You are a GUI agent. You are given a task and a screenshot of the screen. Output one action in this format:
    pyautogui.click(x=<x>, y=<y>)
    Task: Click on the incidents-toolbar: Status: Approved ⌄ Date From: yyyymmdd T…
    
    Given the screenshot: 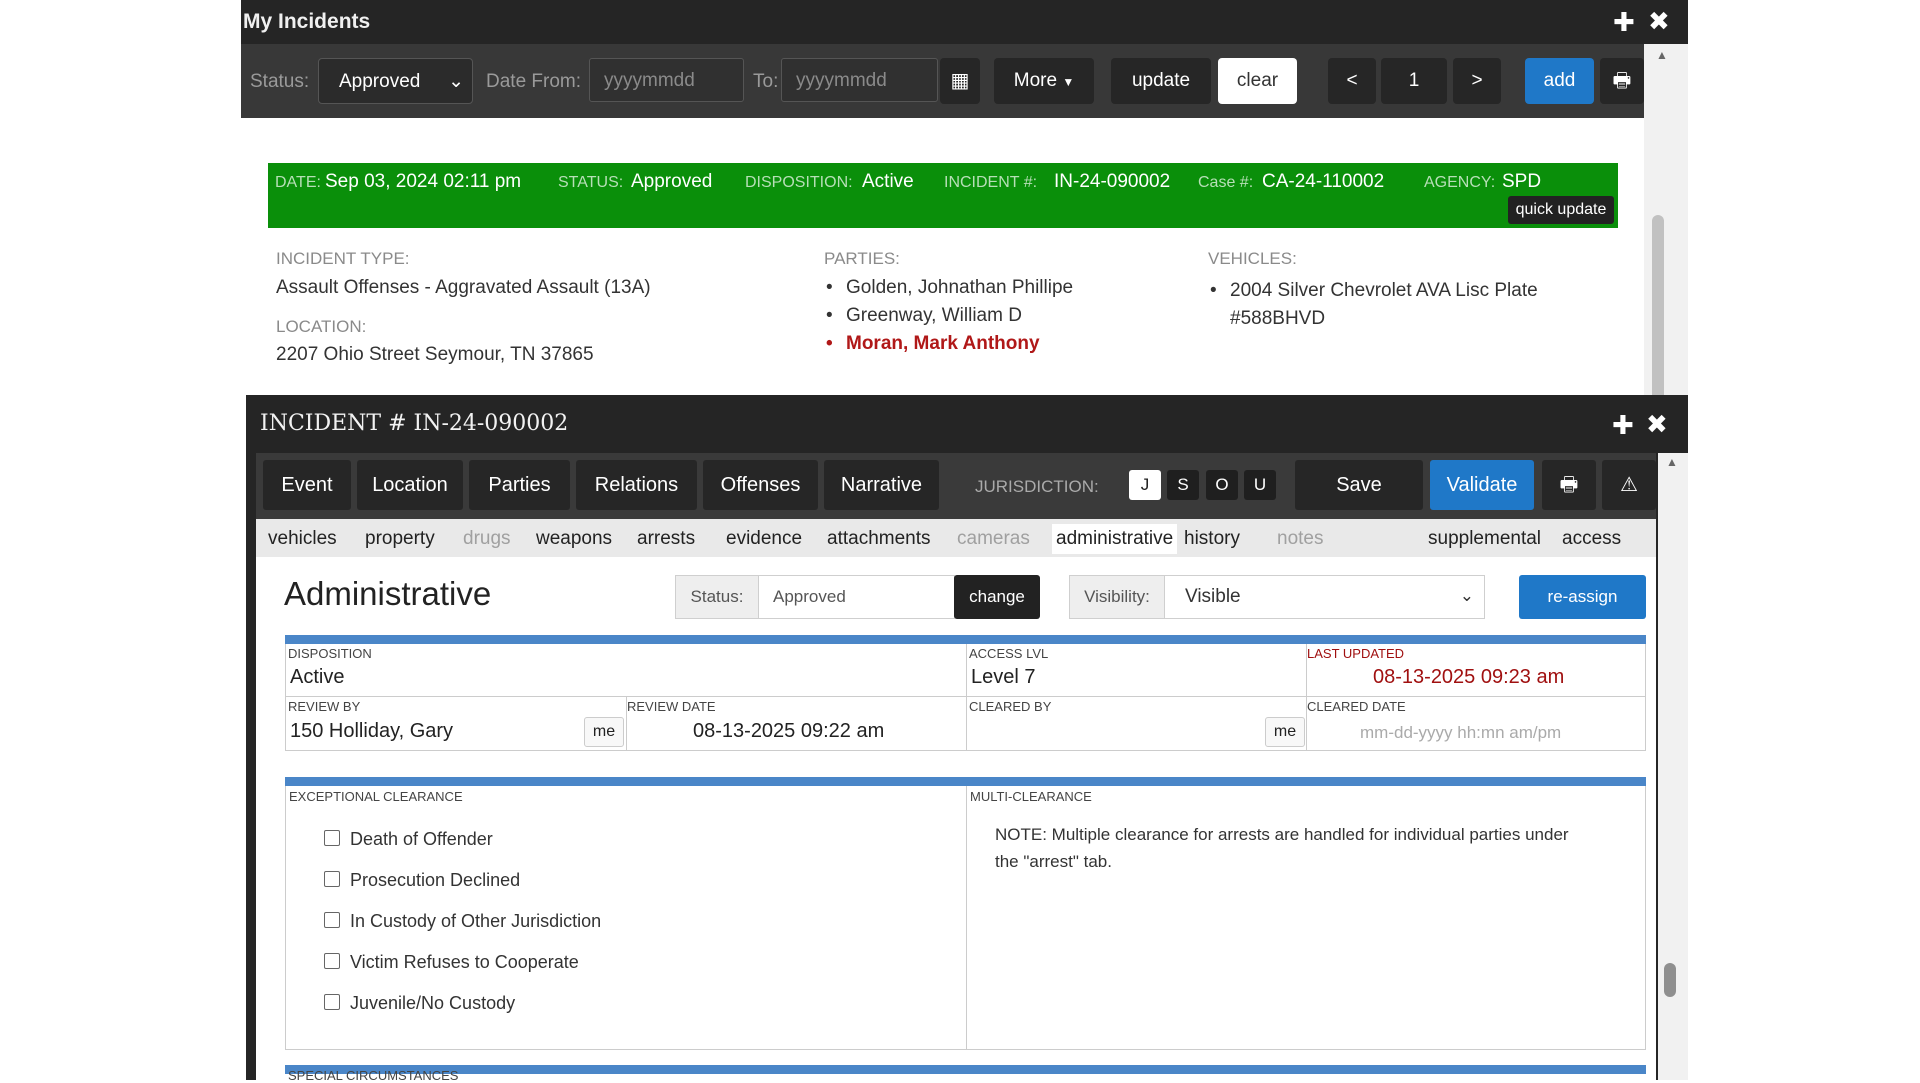 What is the action you would take?
    pyautogui.click(x=942, y=81)
    